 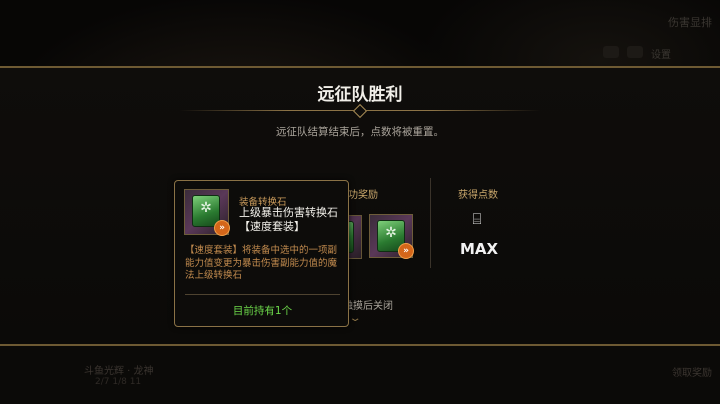 I want to click on tooltip-divider, so click(x=262, y=294).